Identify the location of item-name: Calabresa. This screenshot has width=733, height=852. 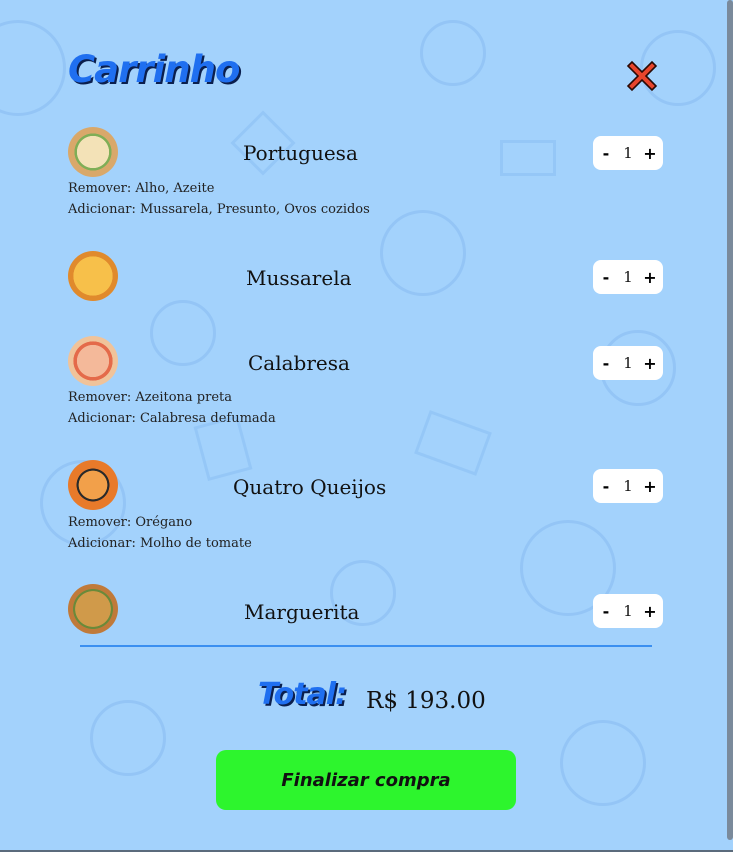
(299, 363).